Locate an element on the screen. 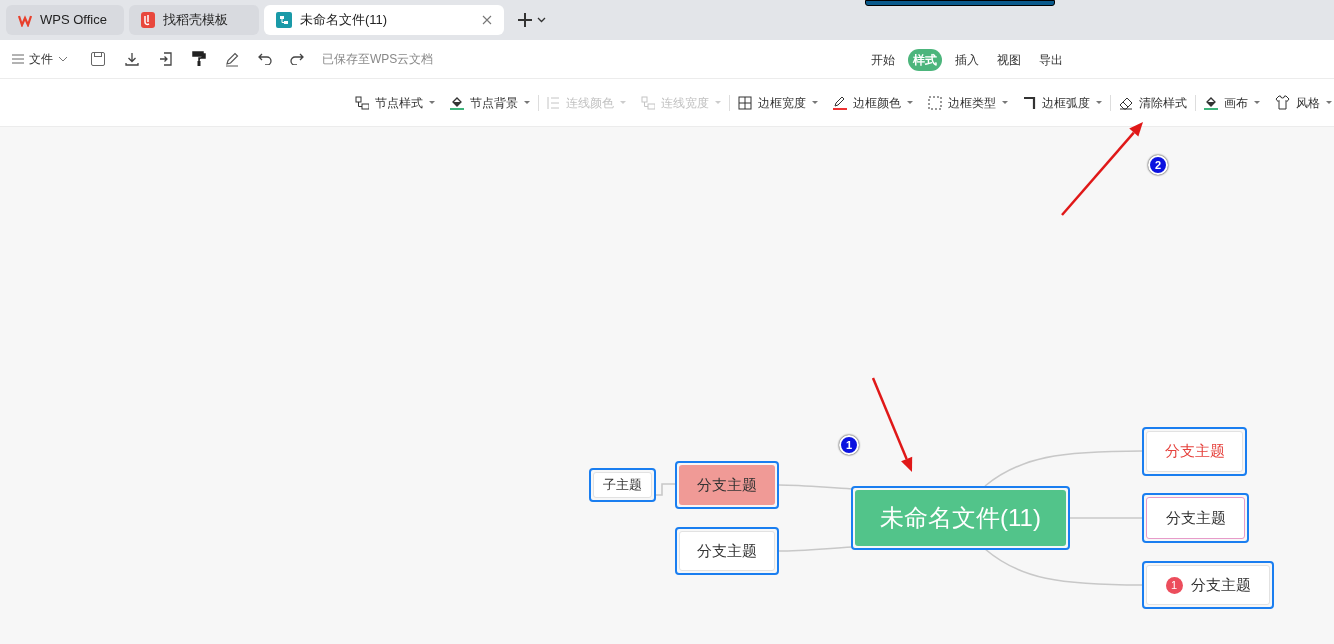  undo-icon is located at coordinates (265, 59).